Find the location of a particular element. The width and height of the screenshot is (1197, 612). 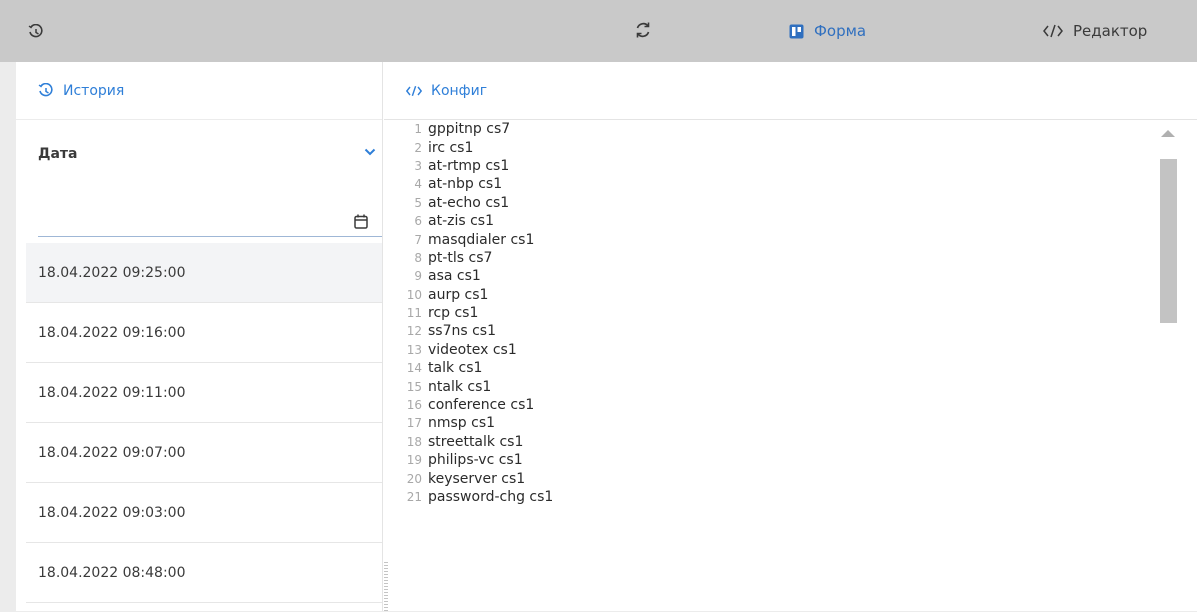

history-item-timestamp: 18.04.2022 08:48:00 is located at coordinates (112, 572).